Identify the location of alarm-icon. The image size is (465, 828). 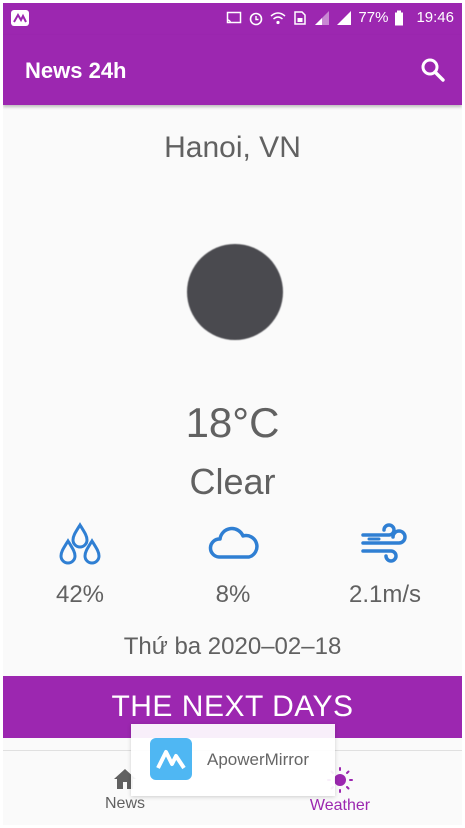
(256, 18).